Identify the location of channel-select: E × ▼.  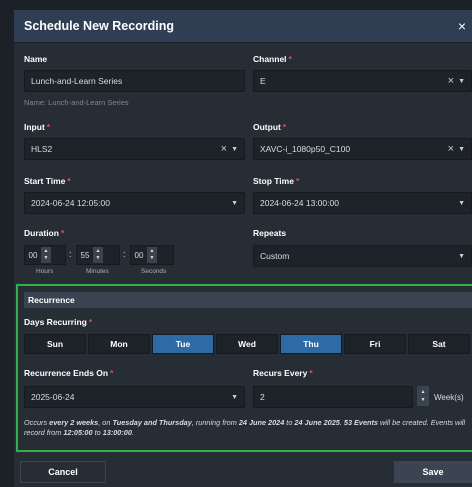
(362, 81).